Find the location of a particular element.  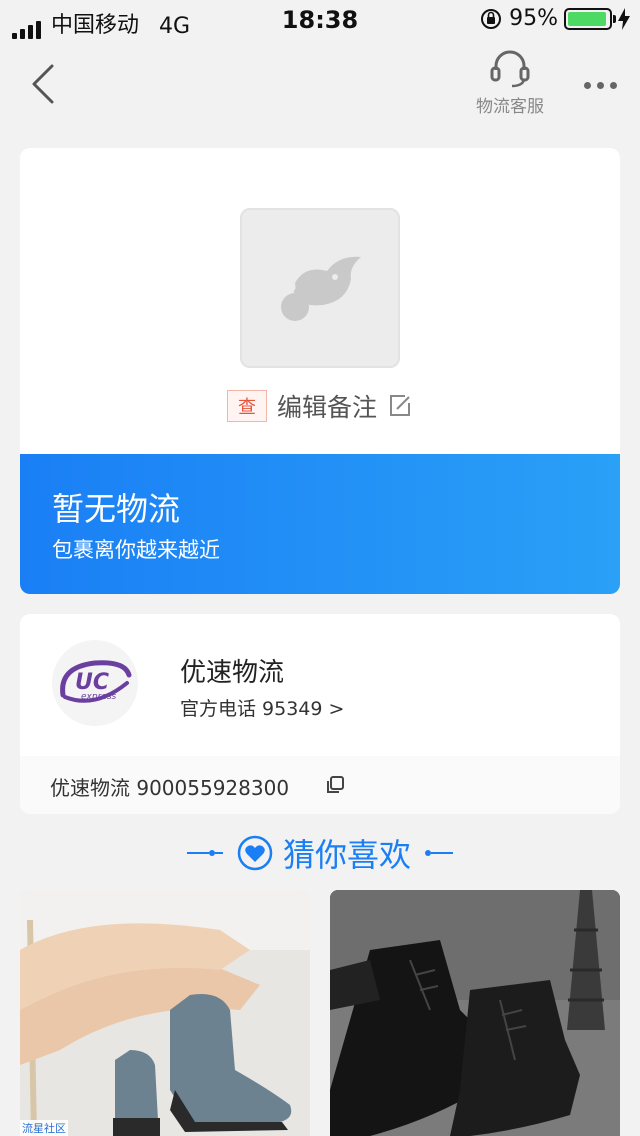

edit-icon is located at coordinates (400, 406).